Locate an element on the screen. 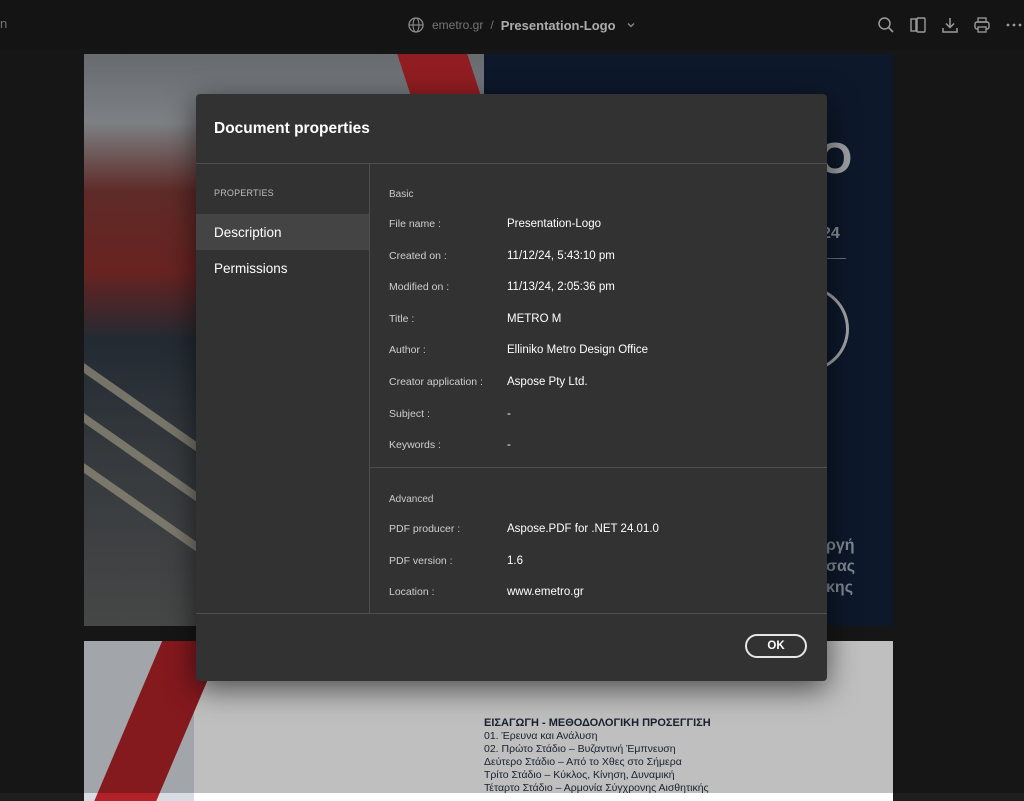 This screenshot has height=801, width=1024. property-row: Subject : - is located at coordinates (599, 416).